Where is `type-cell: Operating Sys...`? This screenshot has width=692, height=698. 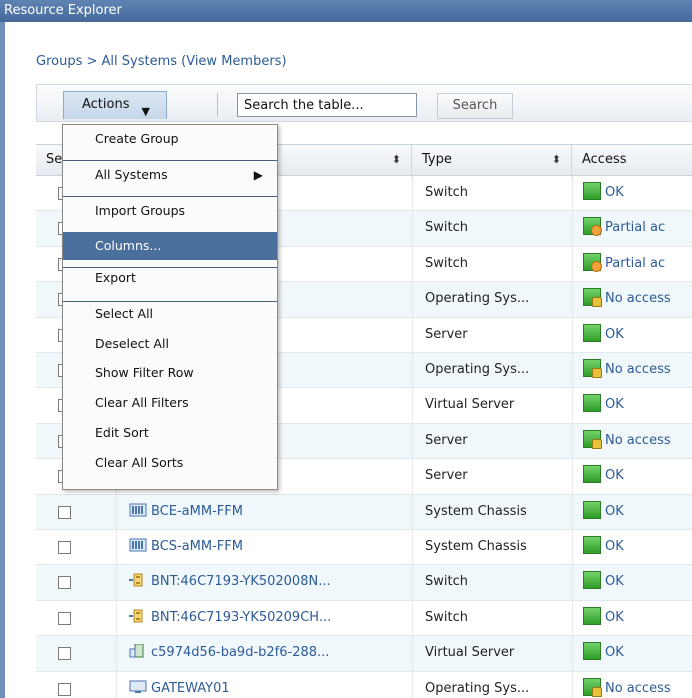 type-cell: Operating Sys... is located at coordinates (492, 300).